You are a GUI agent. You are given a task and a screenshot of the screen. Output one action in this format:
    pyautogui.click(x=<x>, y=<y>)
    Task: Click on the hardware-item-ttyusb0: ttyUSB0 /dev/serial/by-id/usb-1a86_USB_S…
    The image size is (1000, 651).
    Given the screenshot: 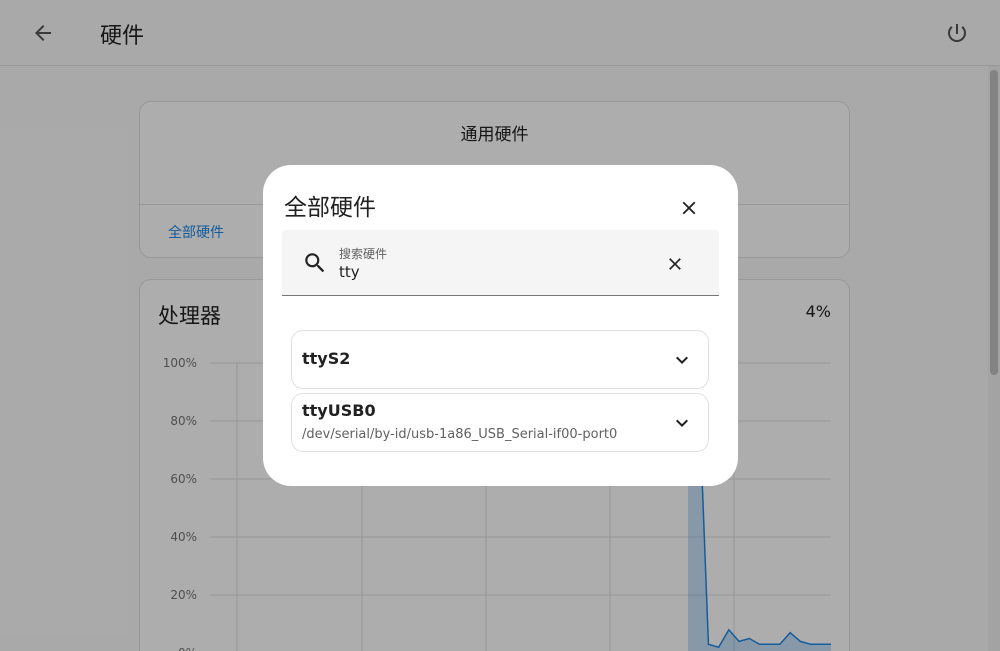 What is the action you would take?
    pyautogui.click(x=500, y=422)
    